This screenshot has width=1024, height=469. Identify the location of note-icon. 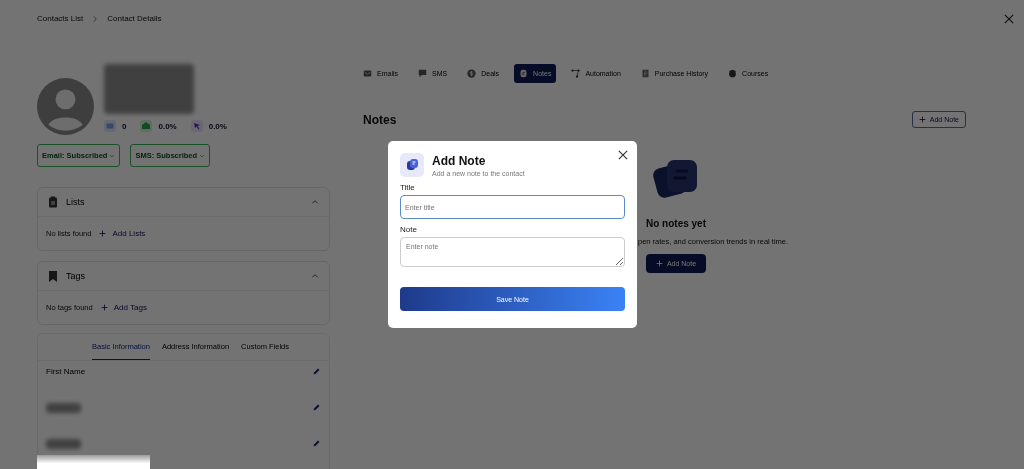
(524, 73).